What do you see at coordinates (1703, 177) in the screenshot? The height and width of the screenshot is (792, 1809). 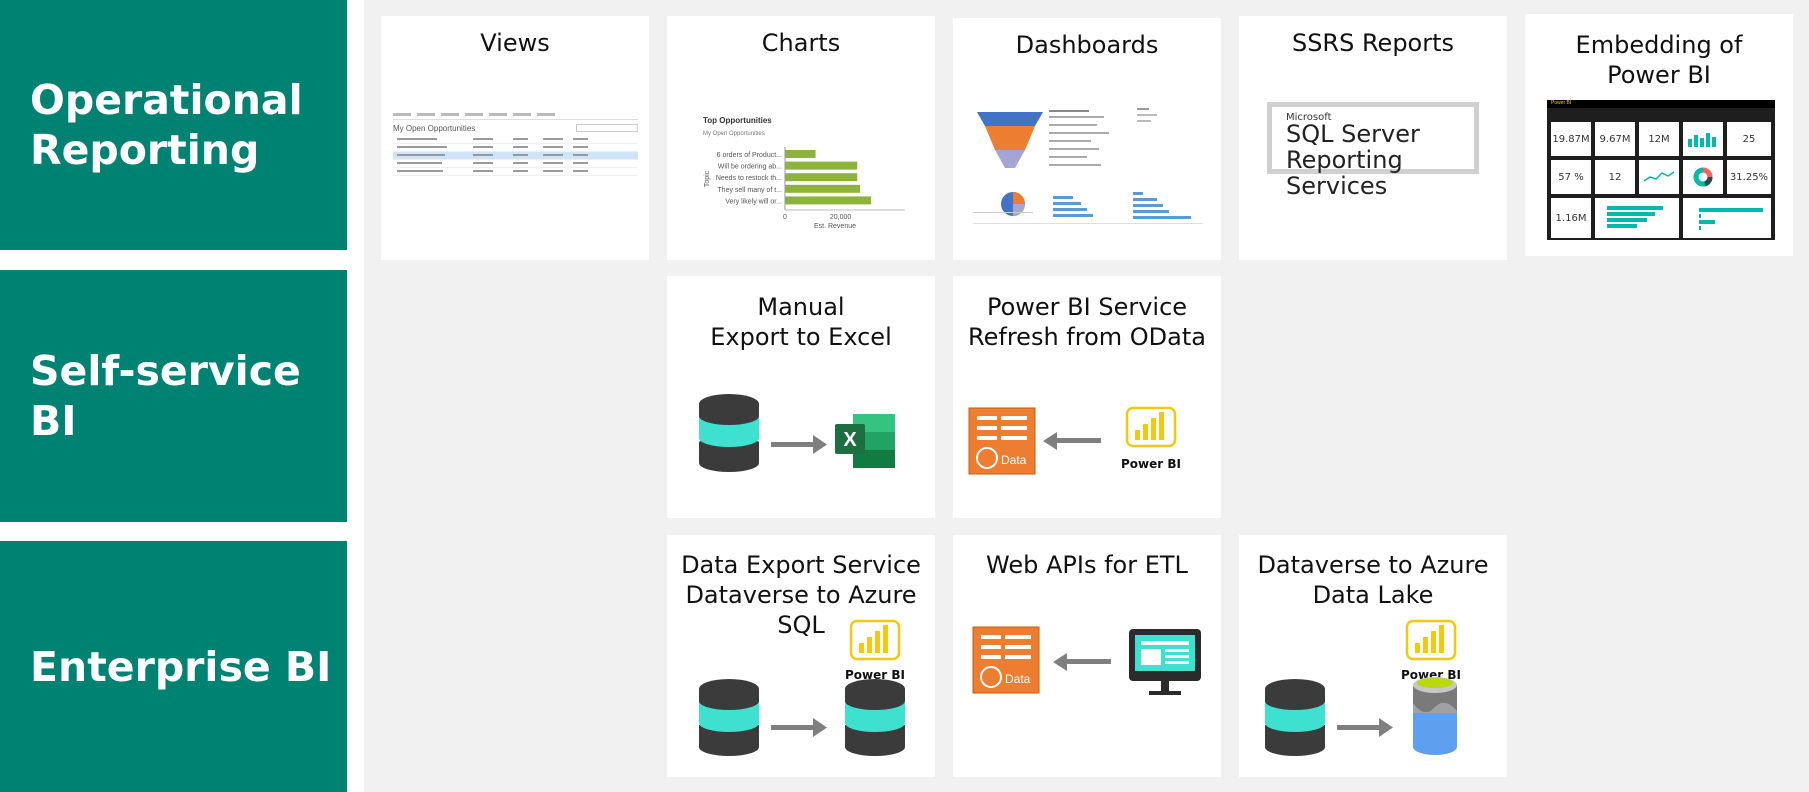 I see `kpi-donut-tile` at bounding box center [1703, 177].